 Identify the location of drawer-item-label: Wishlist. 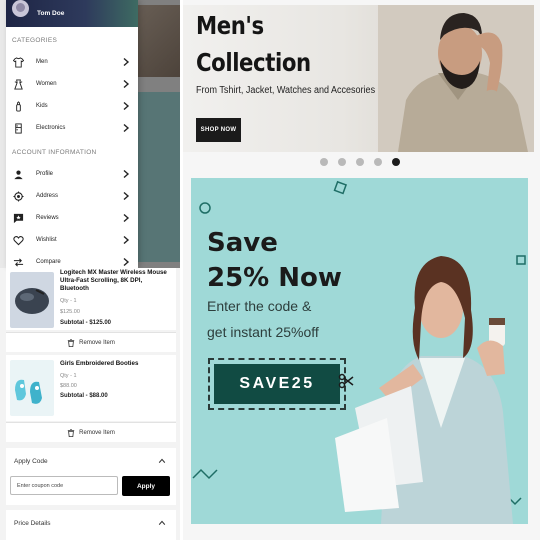
(46, 240).